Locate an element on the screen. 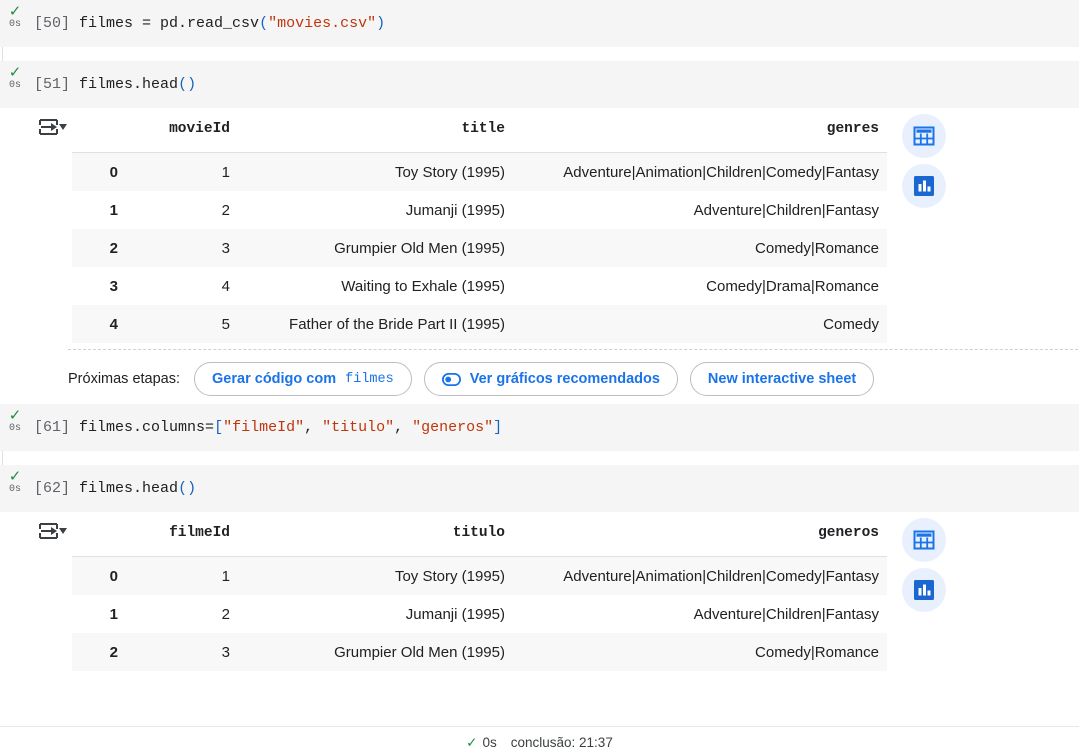 The image size is (1079, 751). recommended-charts-chip-label: Ver gráficos recomendados is located at coordinates (564, 379).